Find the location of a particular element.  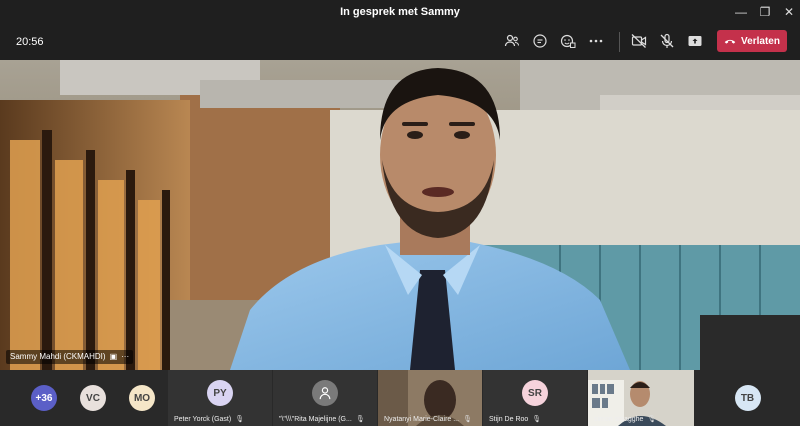

toolbar-divider is located at coordinates (619, 42).